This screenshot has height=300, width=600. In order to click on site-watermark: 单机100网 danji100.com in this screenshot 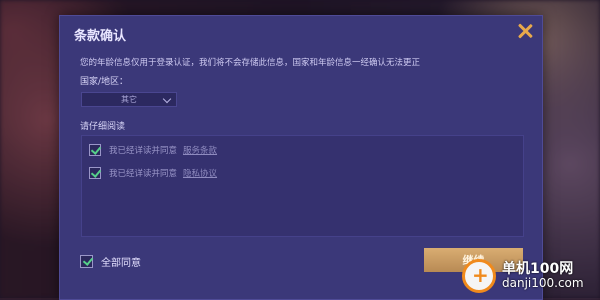, I will do `click(523, 276)`.